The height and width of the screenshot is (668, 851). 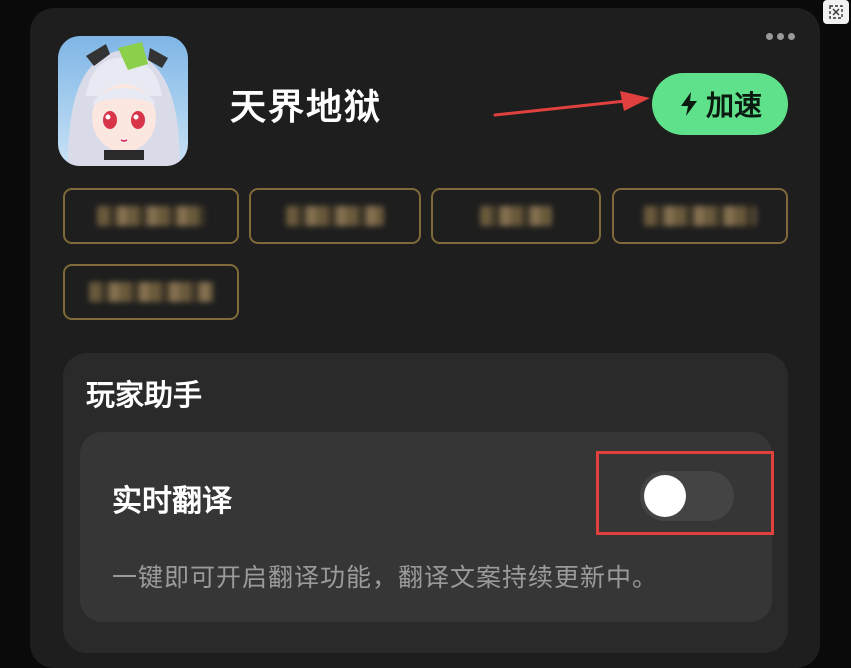 I want to click on more-dots-icon, so click(x=780, y=36).